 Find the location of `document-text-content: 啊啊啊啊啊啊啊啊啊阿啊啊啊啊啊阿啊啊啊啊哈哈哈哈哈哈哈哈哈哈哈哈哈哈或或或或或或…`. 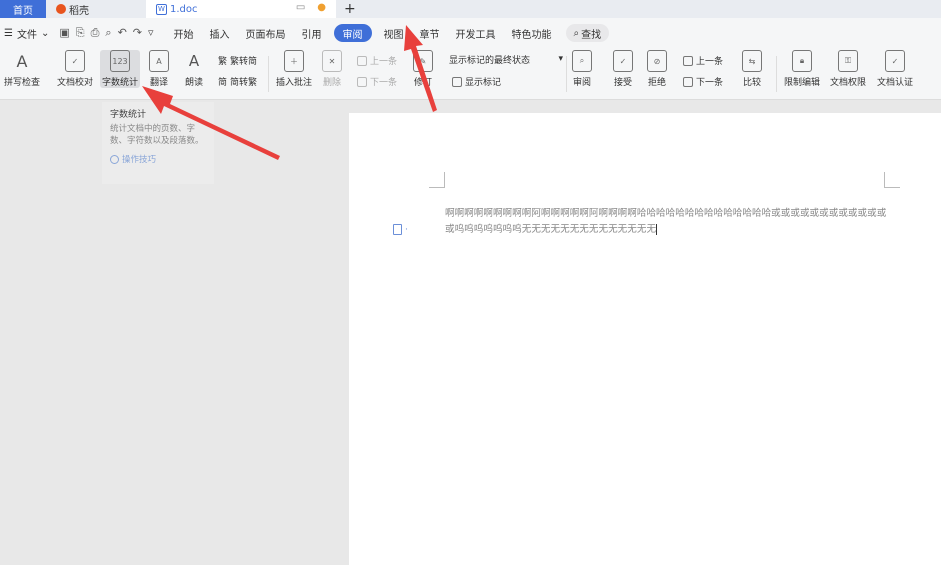

document-text-content: 啊啊啊啊啊啊啊啊啊阿啊啊啊啊啊阿啊啊啊啊哈哈哈哈哈哈哈哈哈哈哈哈哈哈或或或或或或… is located at coordinates (666, 221).